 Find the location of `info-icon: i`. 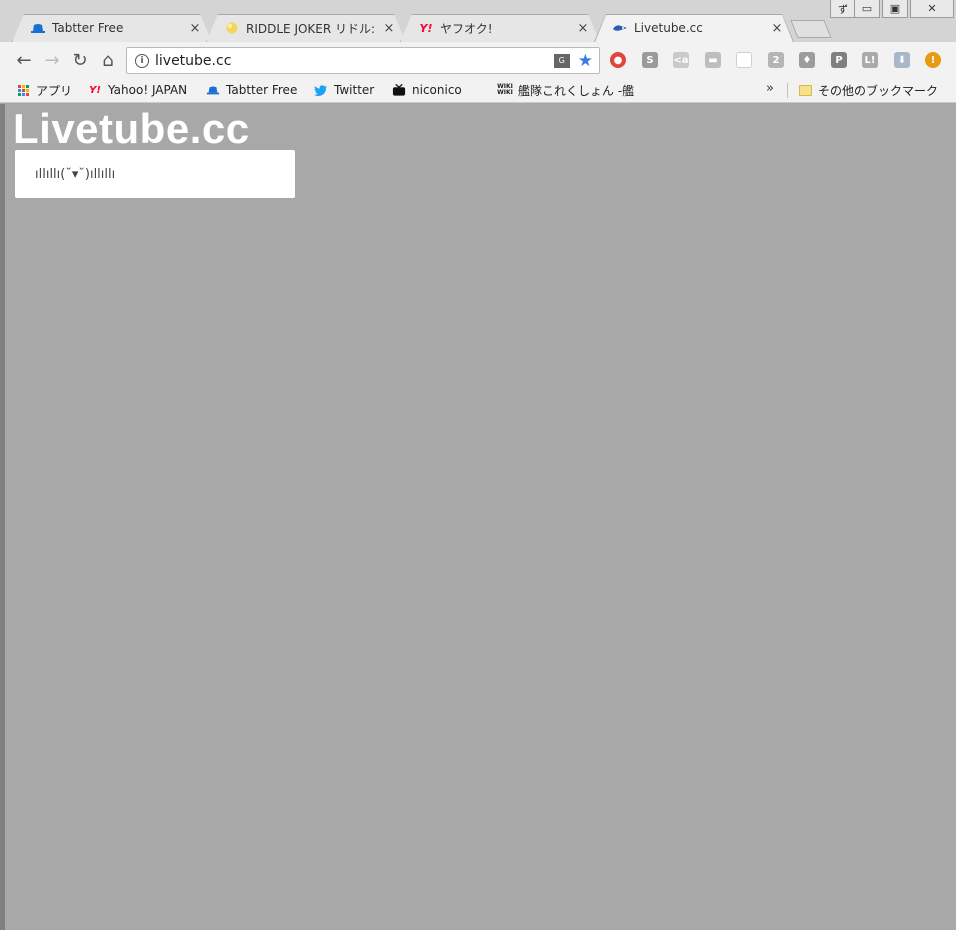

info-icon: i is located at coordinates (142, 60).